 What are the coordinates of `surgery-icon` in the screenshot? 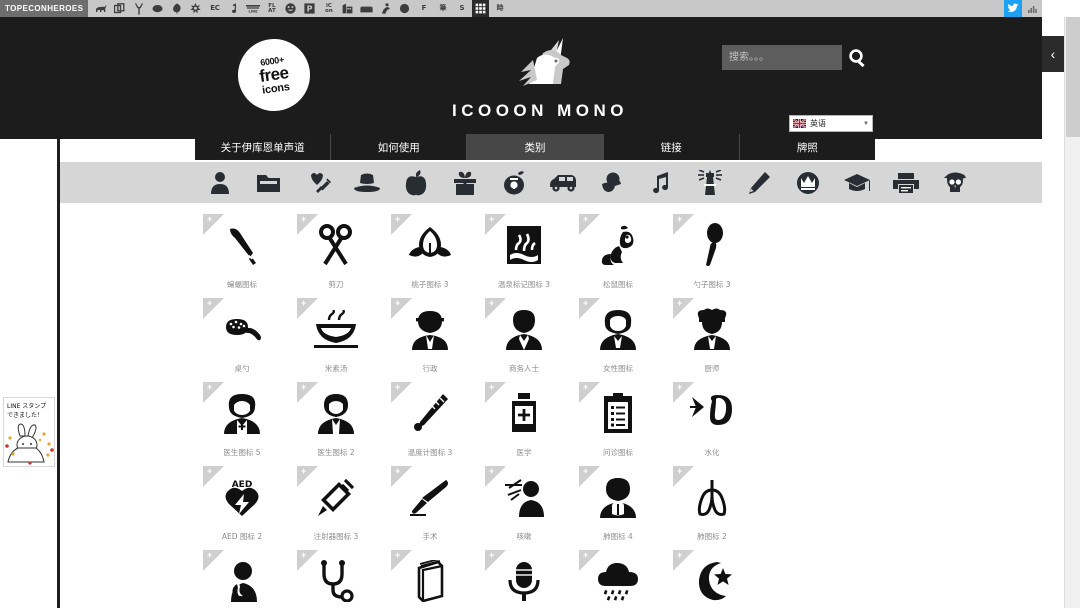 It's located at (429, 498).